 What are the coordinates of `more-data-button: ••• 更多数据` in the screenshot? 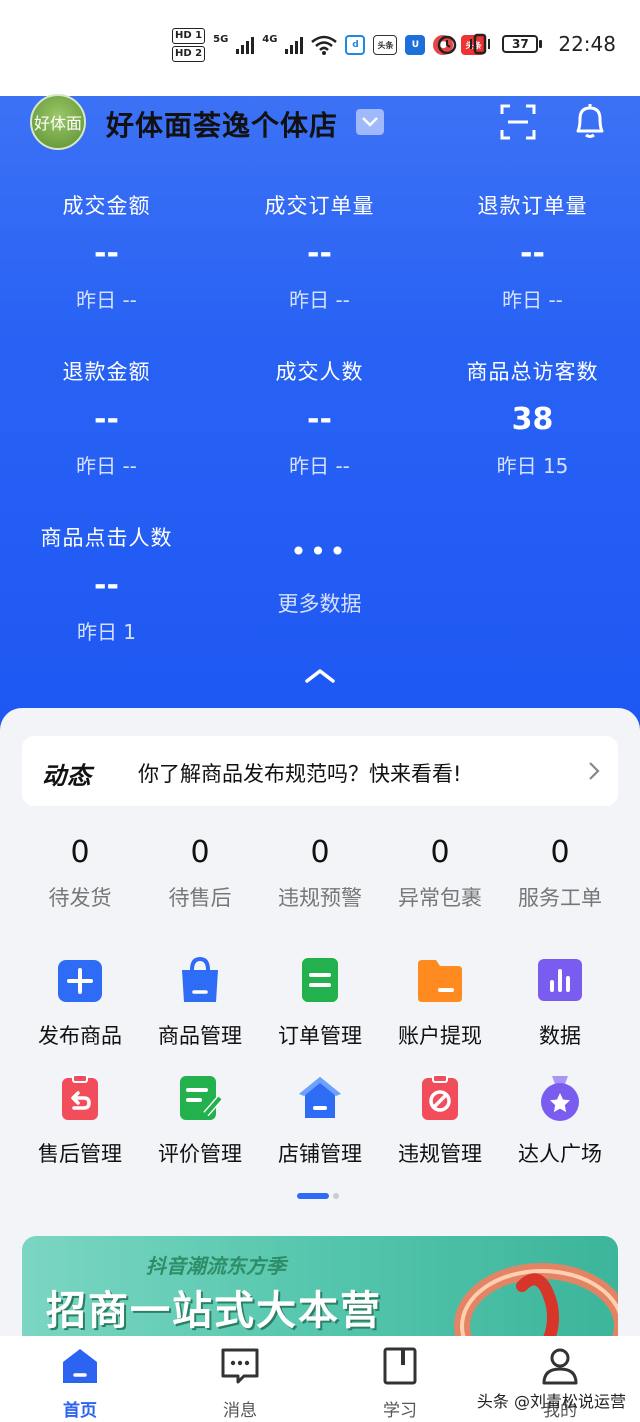 It's located at (319, 578).